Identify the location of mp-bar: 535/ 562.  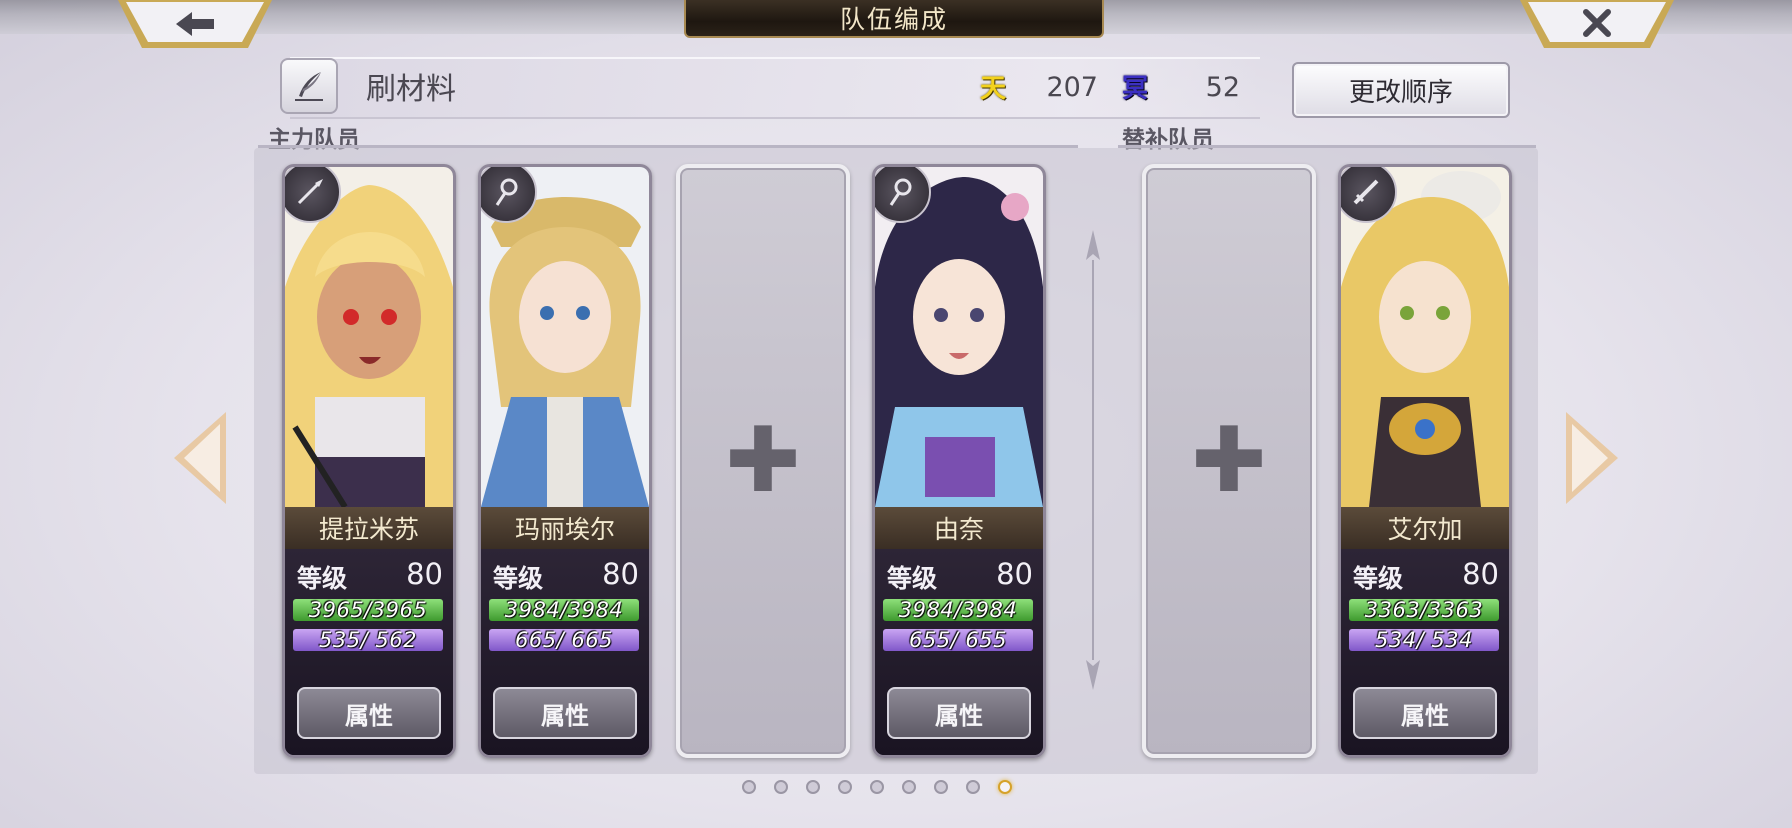
(368, 640).